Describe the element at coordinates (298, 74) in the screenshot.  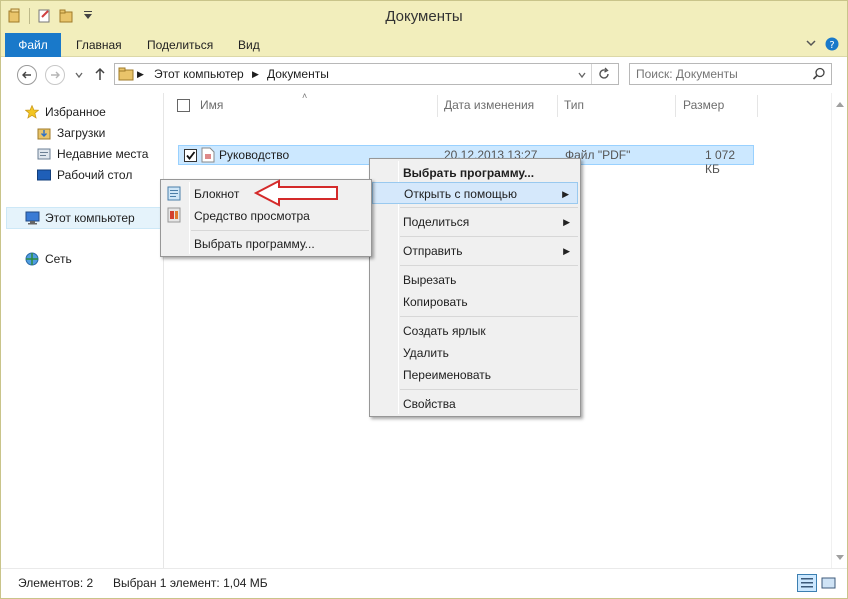
I see `breadcrumb-documents: Документы` at that location.